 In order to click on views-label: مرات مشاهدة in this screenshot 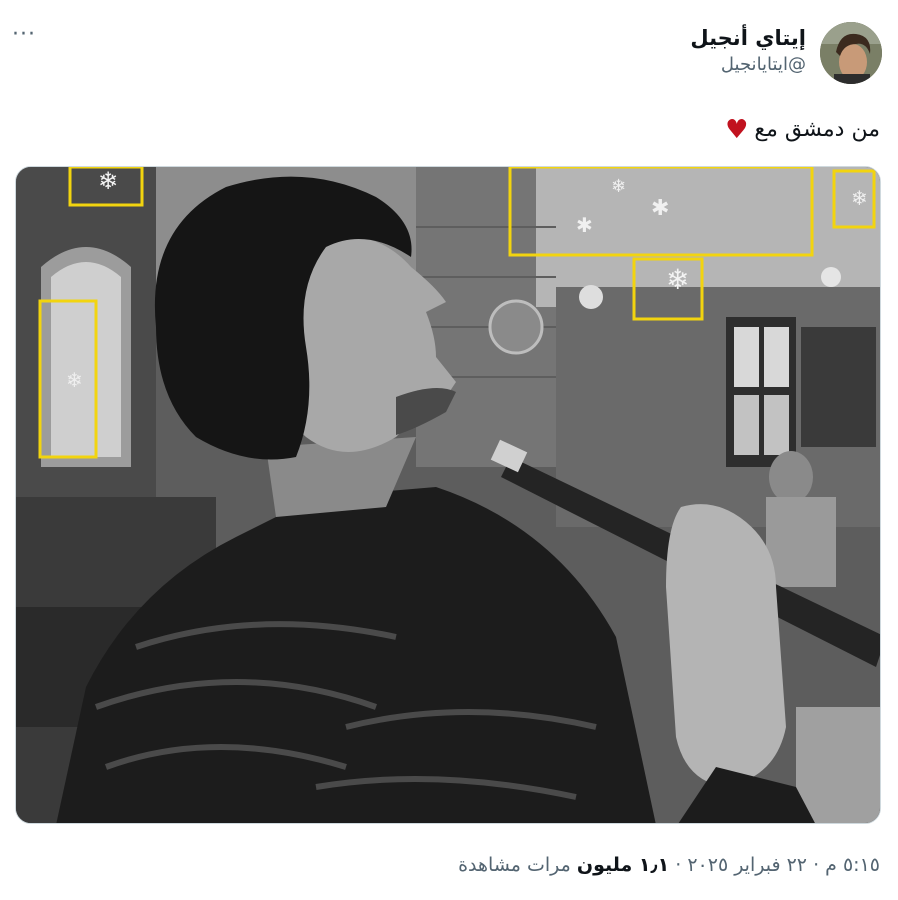, I will do `click(514, 865)`.